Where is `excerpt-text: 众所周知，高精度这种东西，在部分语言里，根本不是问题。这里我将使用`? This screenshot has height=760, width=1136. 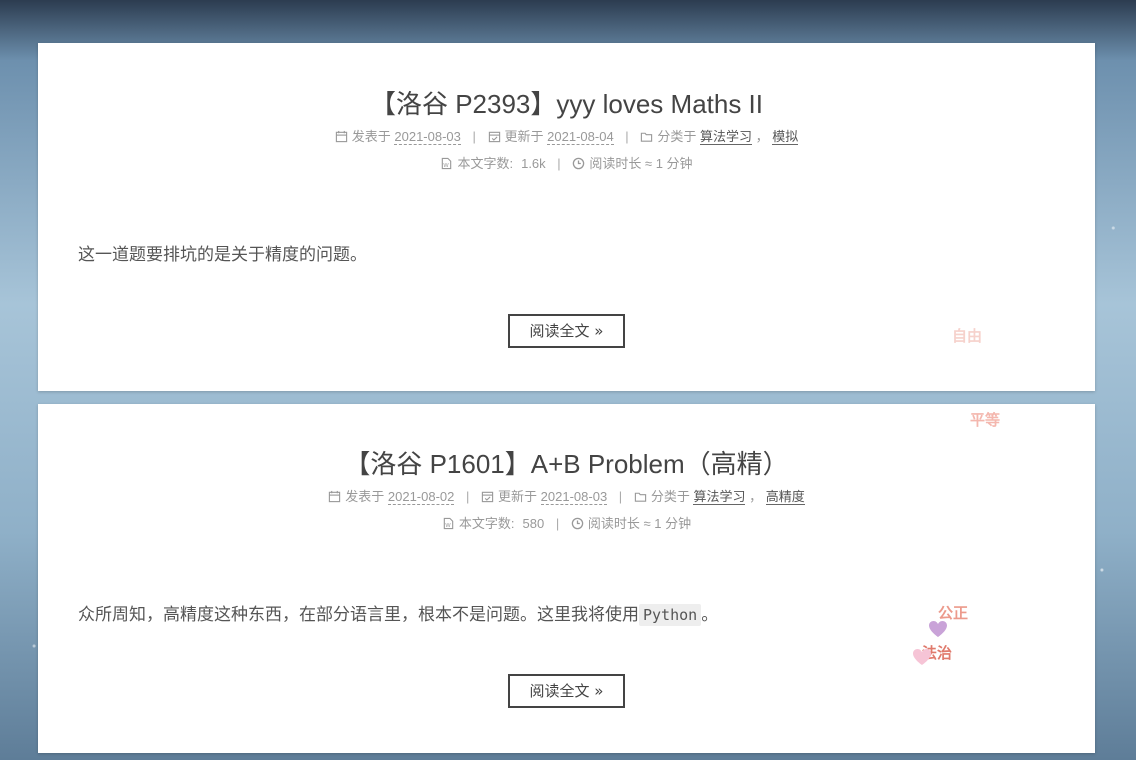 excerpt-text: 众所周知，高精度这种东西，在部分语言里，根本不是问题。这里我将使用 is located at coordinates (358, 615).